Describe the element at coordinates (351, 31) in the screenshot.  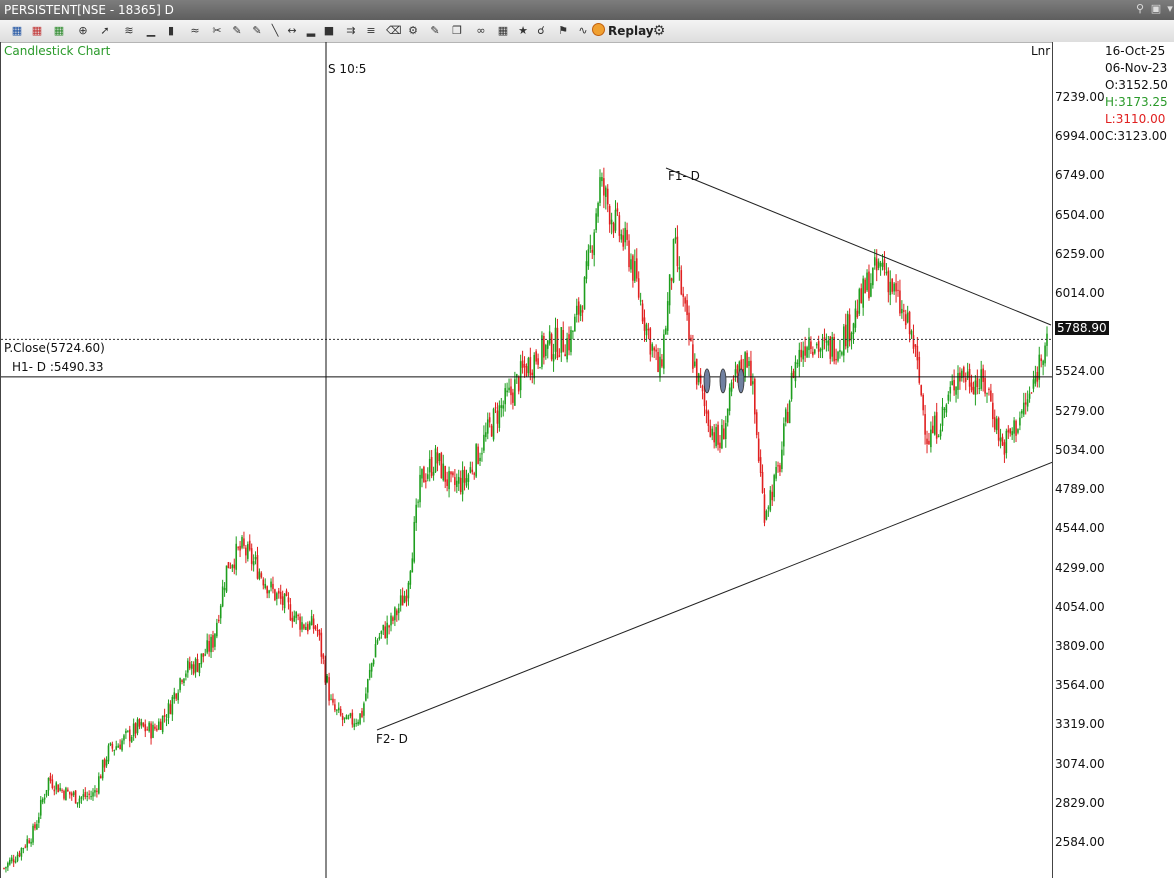
I see `fibonacci-icon: ⇉` at that location.